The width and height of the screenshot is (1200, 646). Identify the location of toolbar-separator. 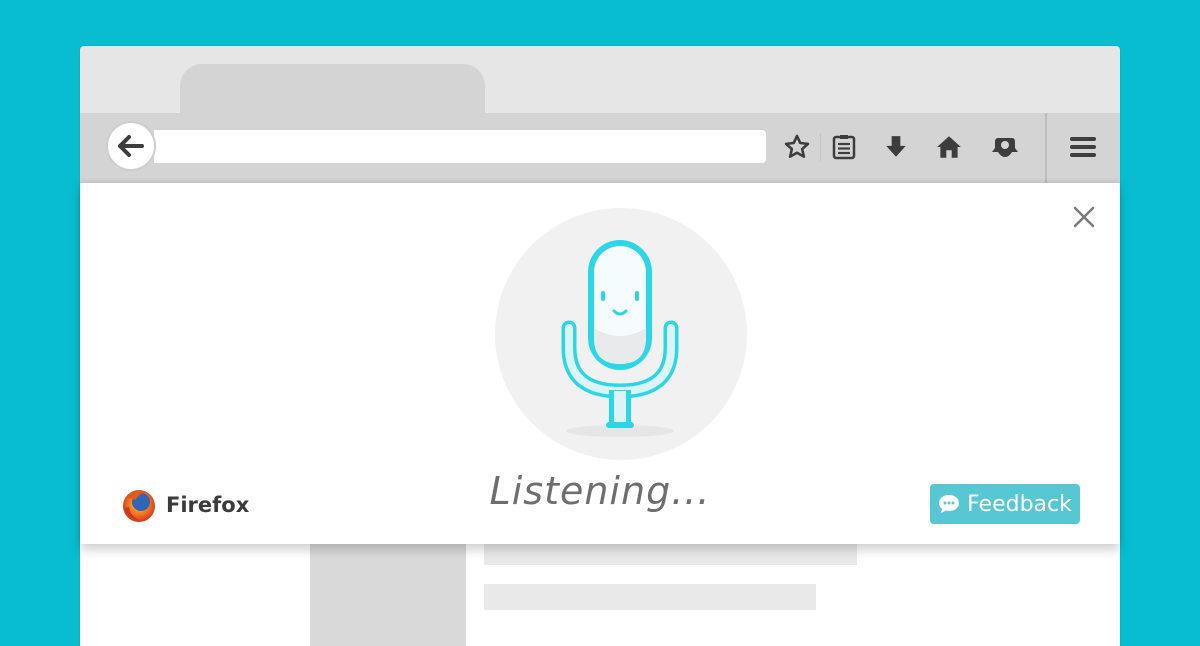
(820, 147).